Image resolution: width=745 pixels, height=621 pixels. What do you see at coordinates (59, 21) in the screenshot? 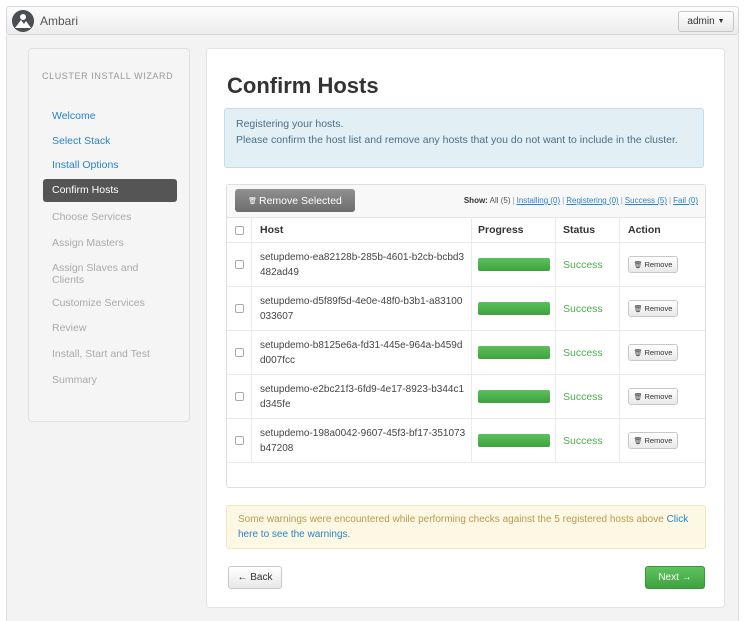
I see `app-name: Ambari` at bounding box center [59, 21].